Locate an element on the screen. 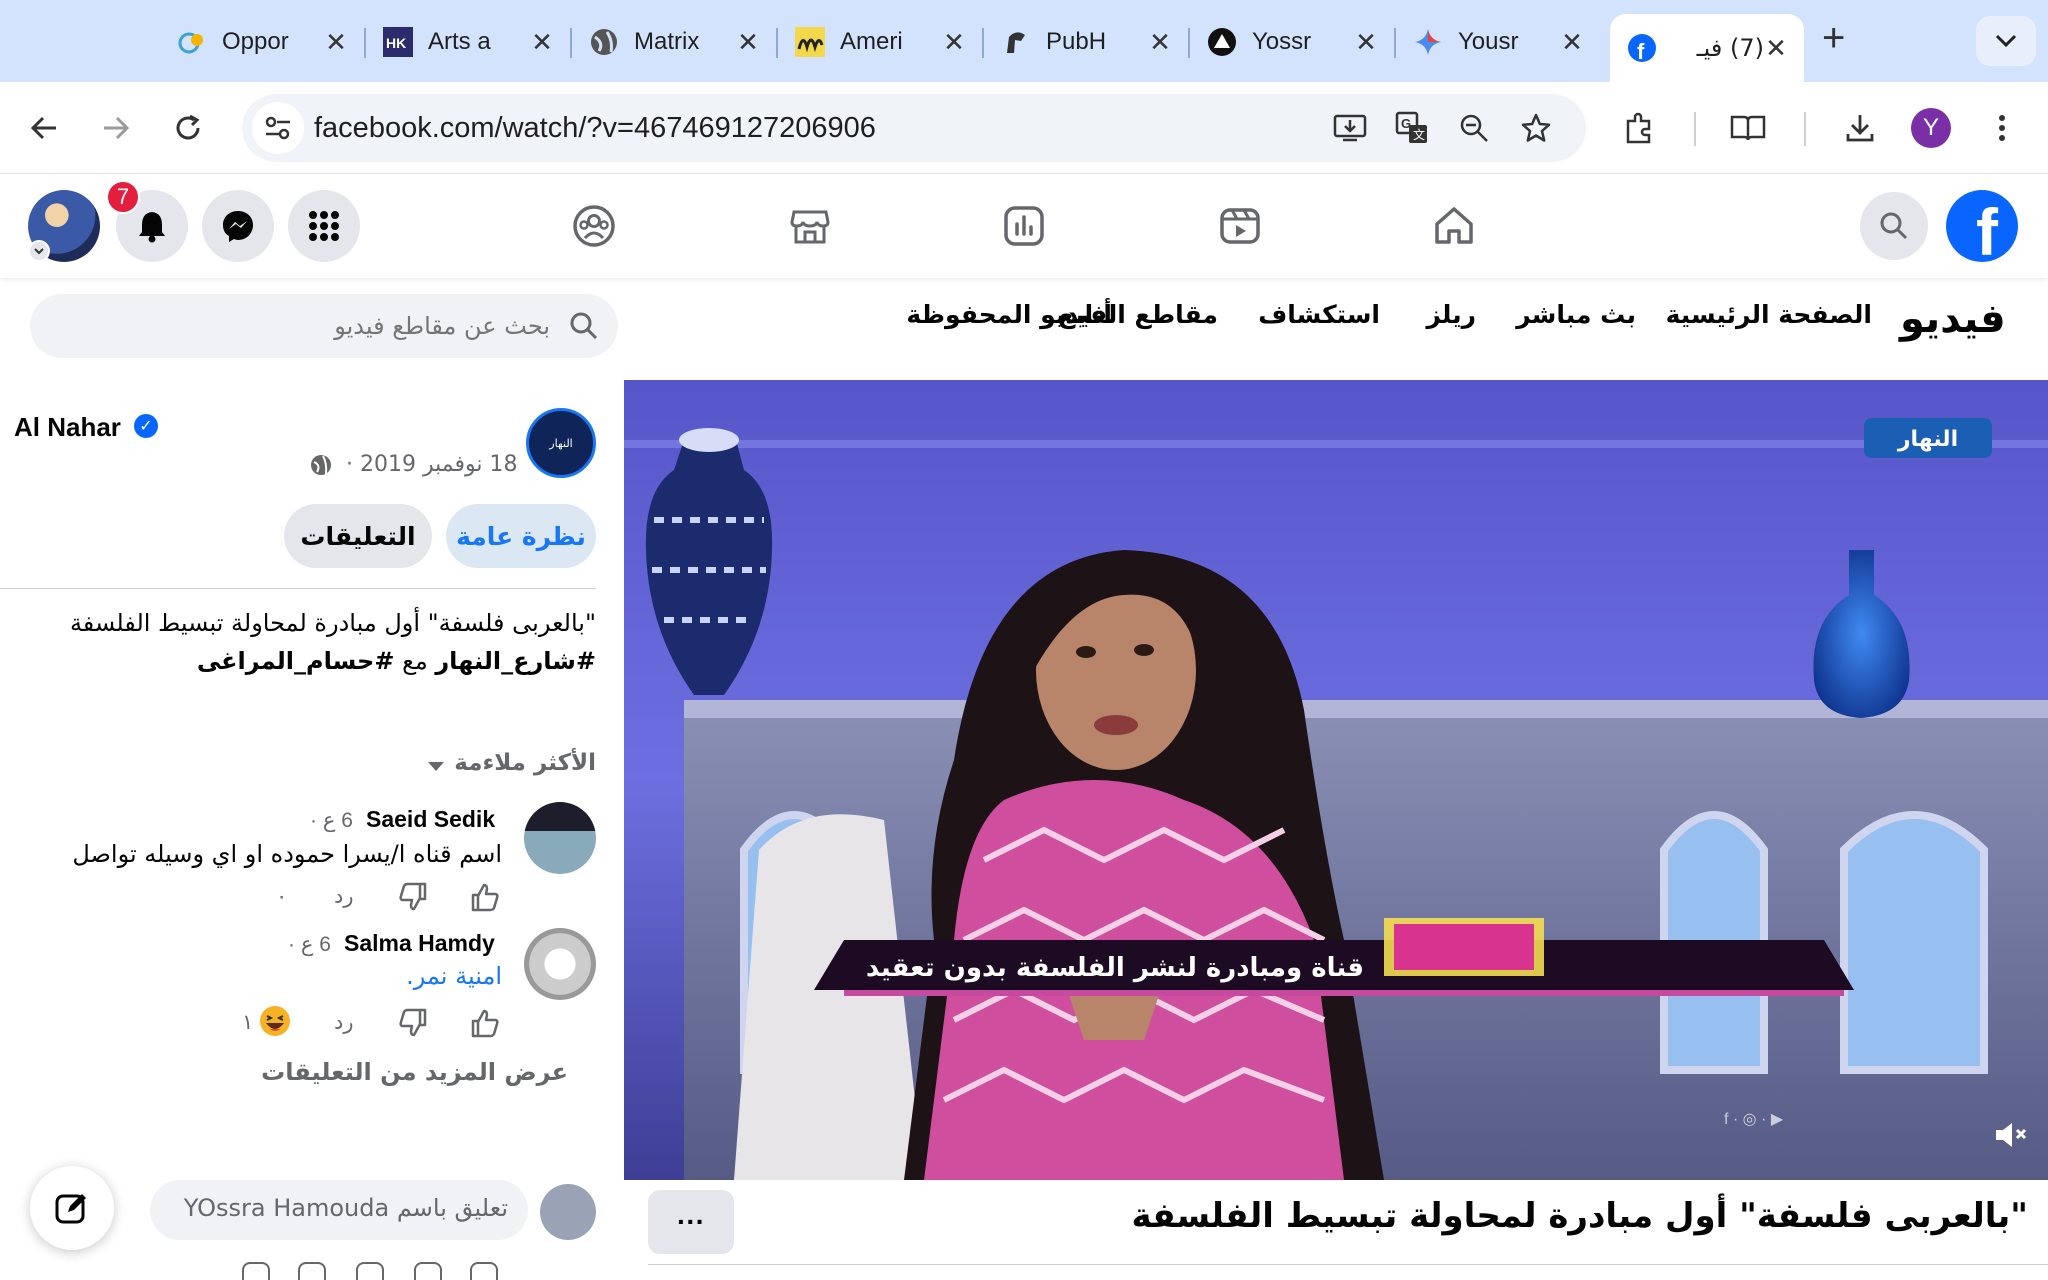 Image resolution: width=2048 pixels, height=1280 pixels. menu-button is located at coordinates (324, 226).